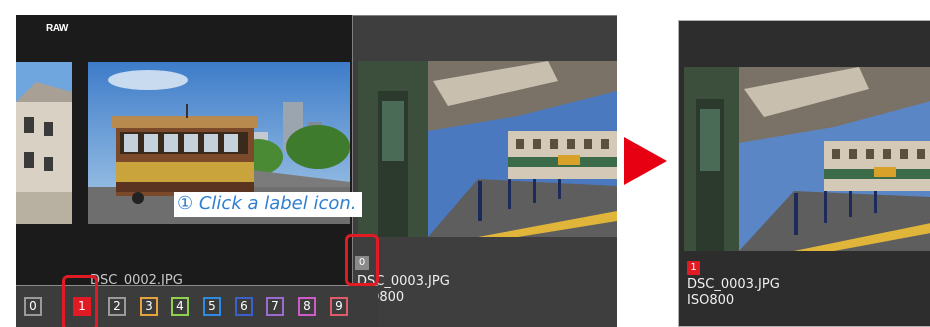  Describe the element at coordinates (275, 306) in the screenshot. I see `label-chip-7: 7` at that location.